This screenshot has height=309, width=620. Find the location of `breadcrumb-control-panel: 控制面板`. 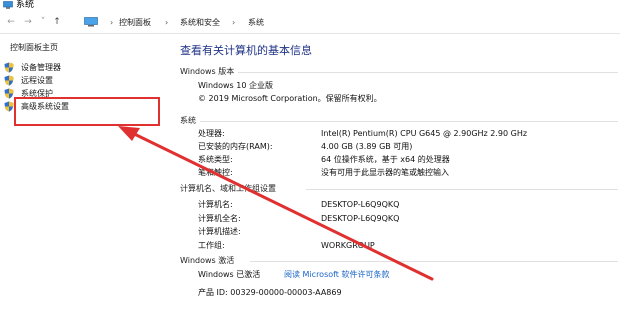

breadcrumb-control-panel: 控制面板 is located at coordinates (135, 22).